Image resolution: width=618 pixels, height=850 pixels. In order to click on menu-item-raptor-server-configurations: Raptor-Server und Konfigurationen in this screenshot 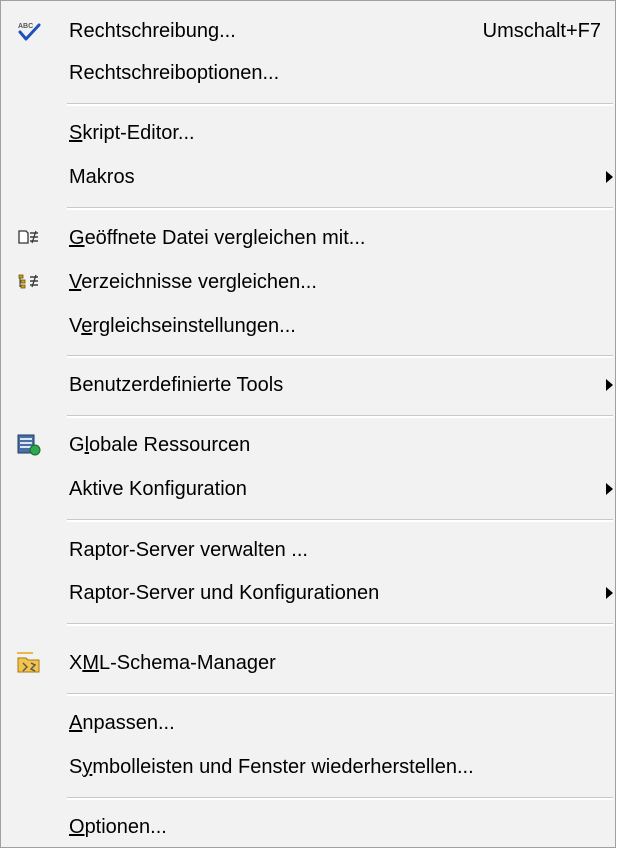, I will do `click(308, 593)`.